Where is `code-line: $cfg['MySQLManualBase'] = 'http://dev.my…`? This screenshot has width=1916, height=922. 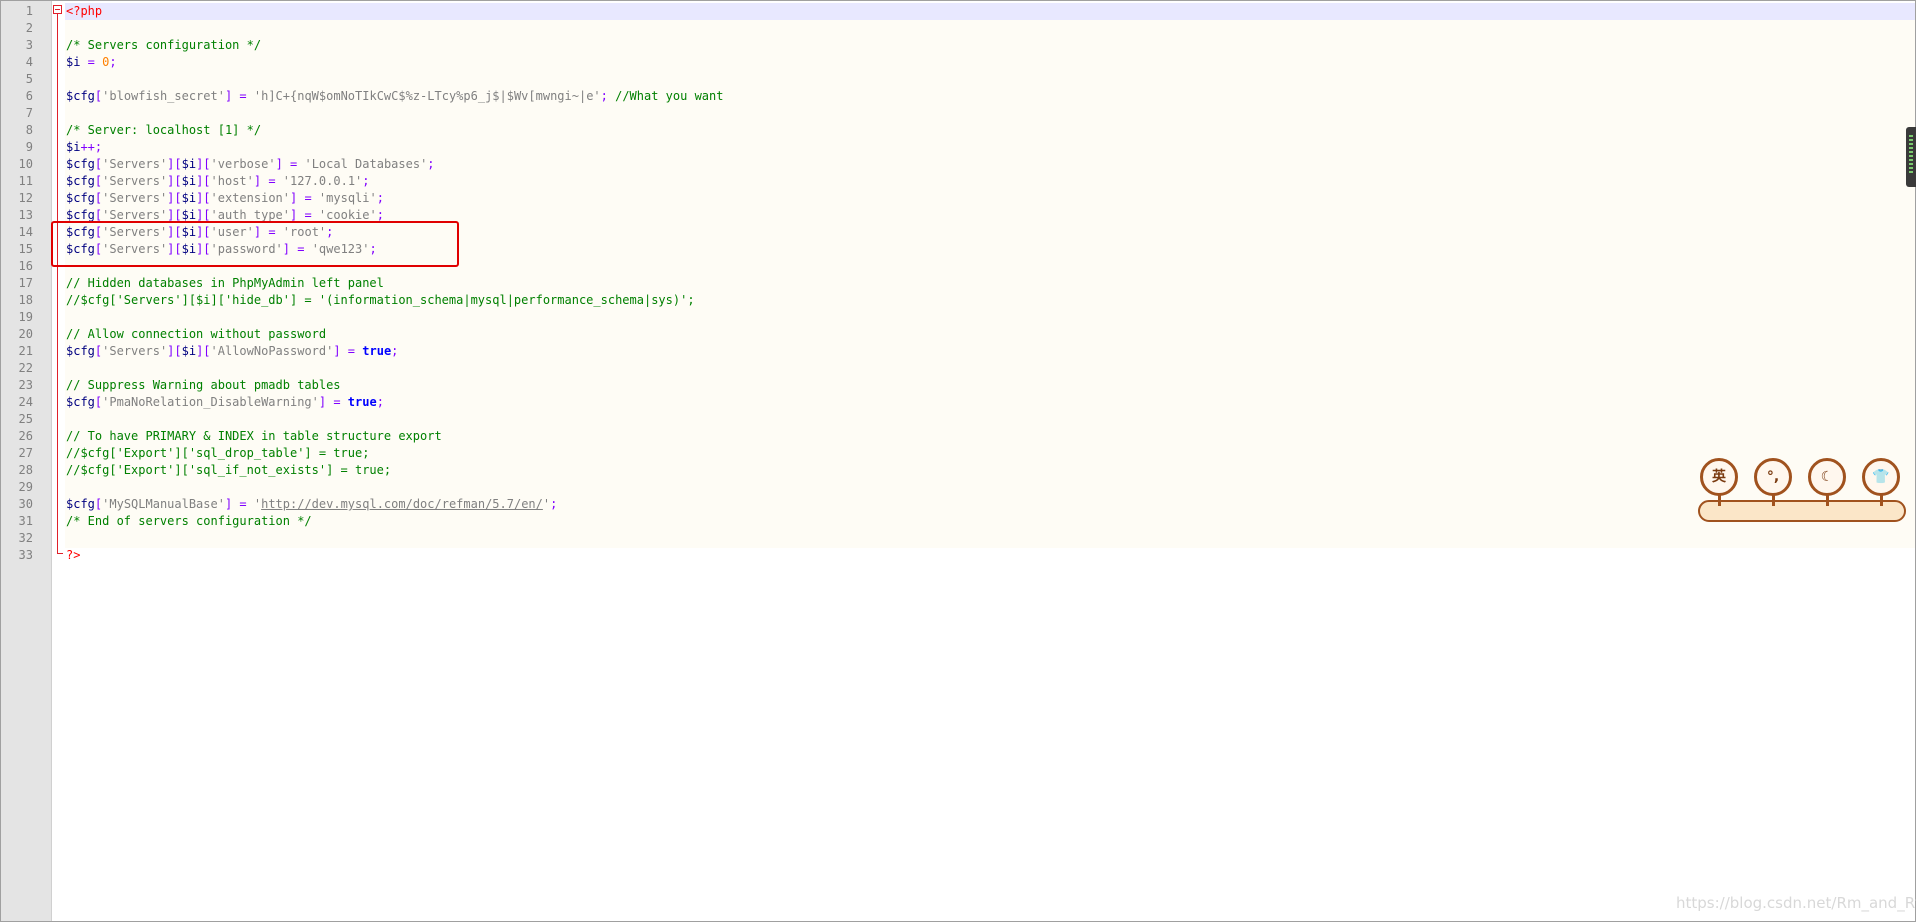 code-line: $cfg['MySQLManualBase'] = 'http://dev.my… is located at coordinates (866, 504).